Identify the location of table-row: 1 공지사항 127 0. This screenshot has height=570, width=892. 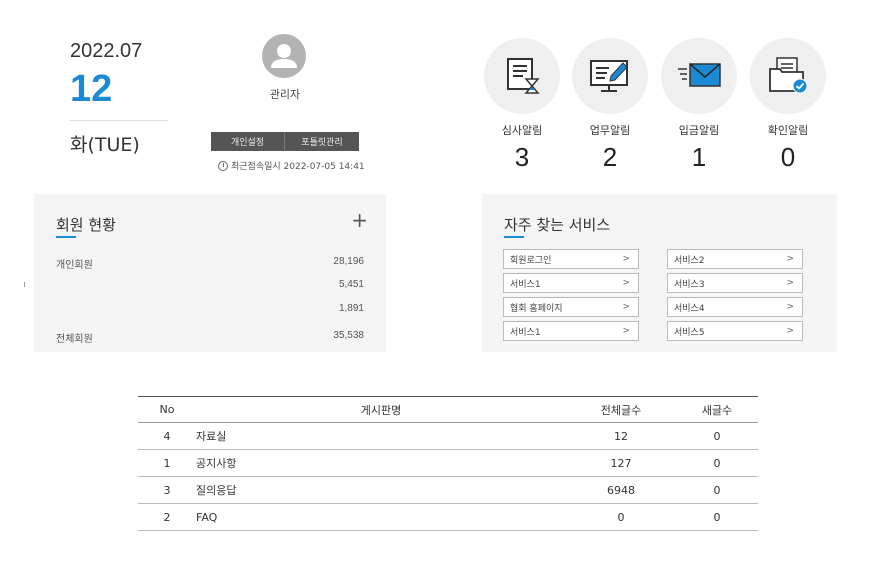
(448, 463).